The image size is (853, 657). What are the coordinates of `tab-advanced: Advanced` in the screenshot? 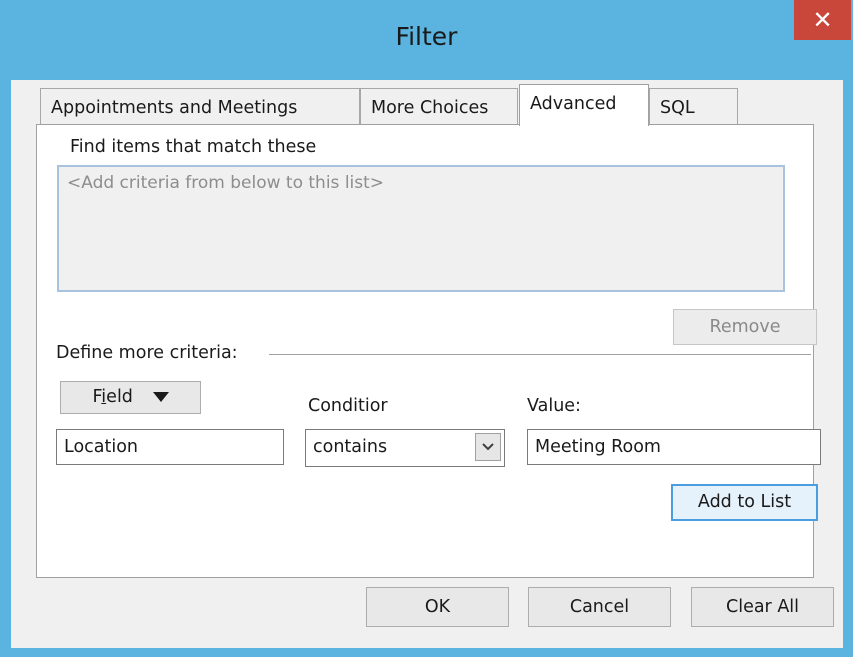 It's located at (584, 105).